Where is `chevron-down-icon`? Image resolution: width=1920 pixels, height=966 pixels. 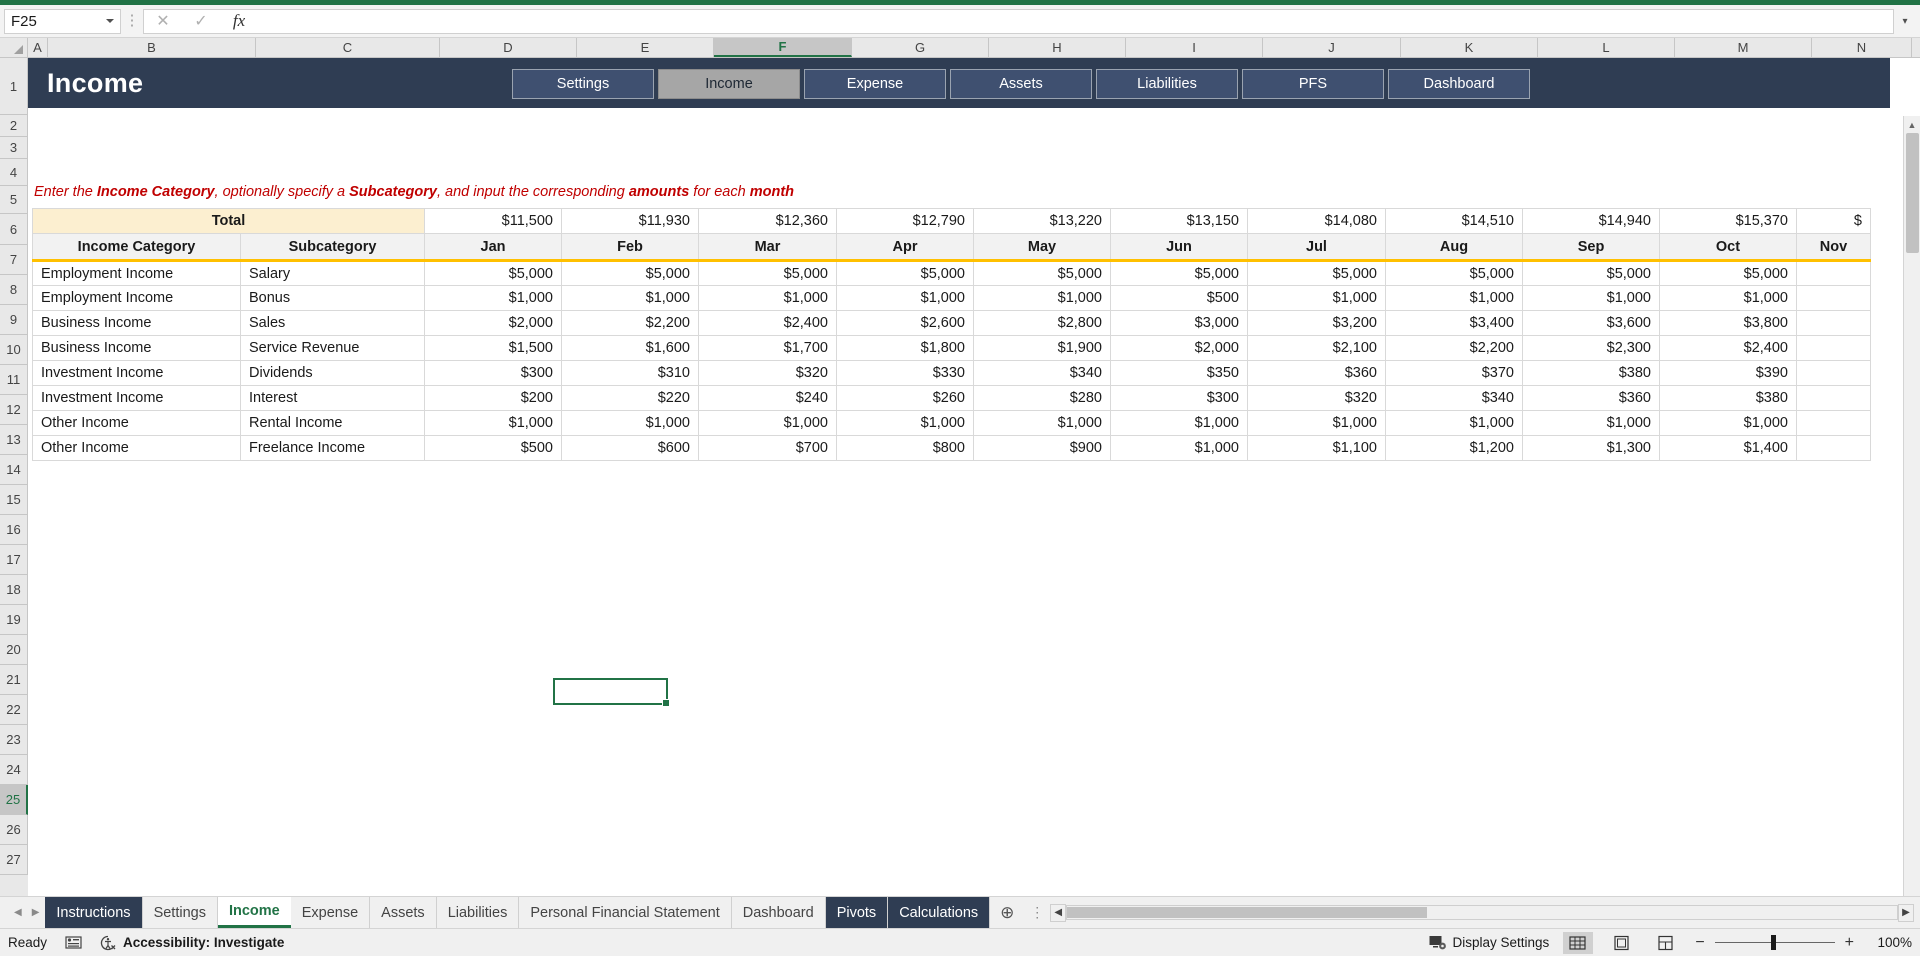
chevron-down-icon is located at coordinates (110, 21).